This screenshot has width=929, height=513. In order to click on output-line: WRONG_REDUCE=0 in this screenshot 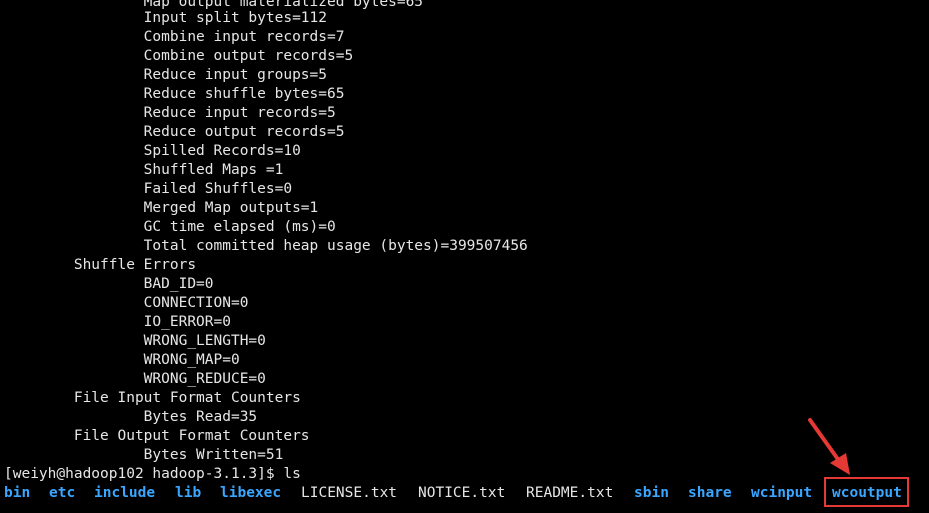, I will do `click(135, 379)`.